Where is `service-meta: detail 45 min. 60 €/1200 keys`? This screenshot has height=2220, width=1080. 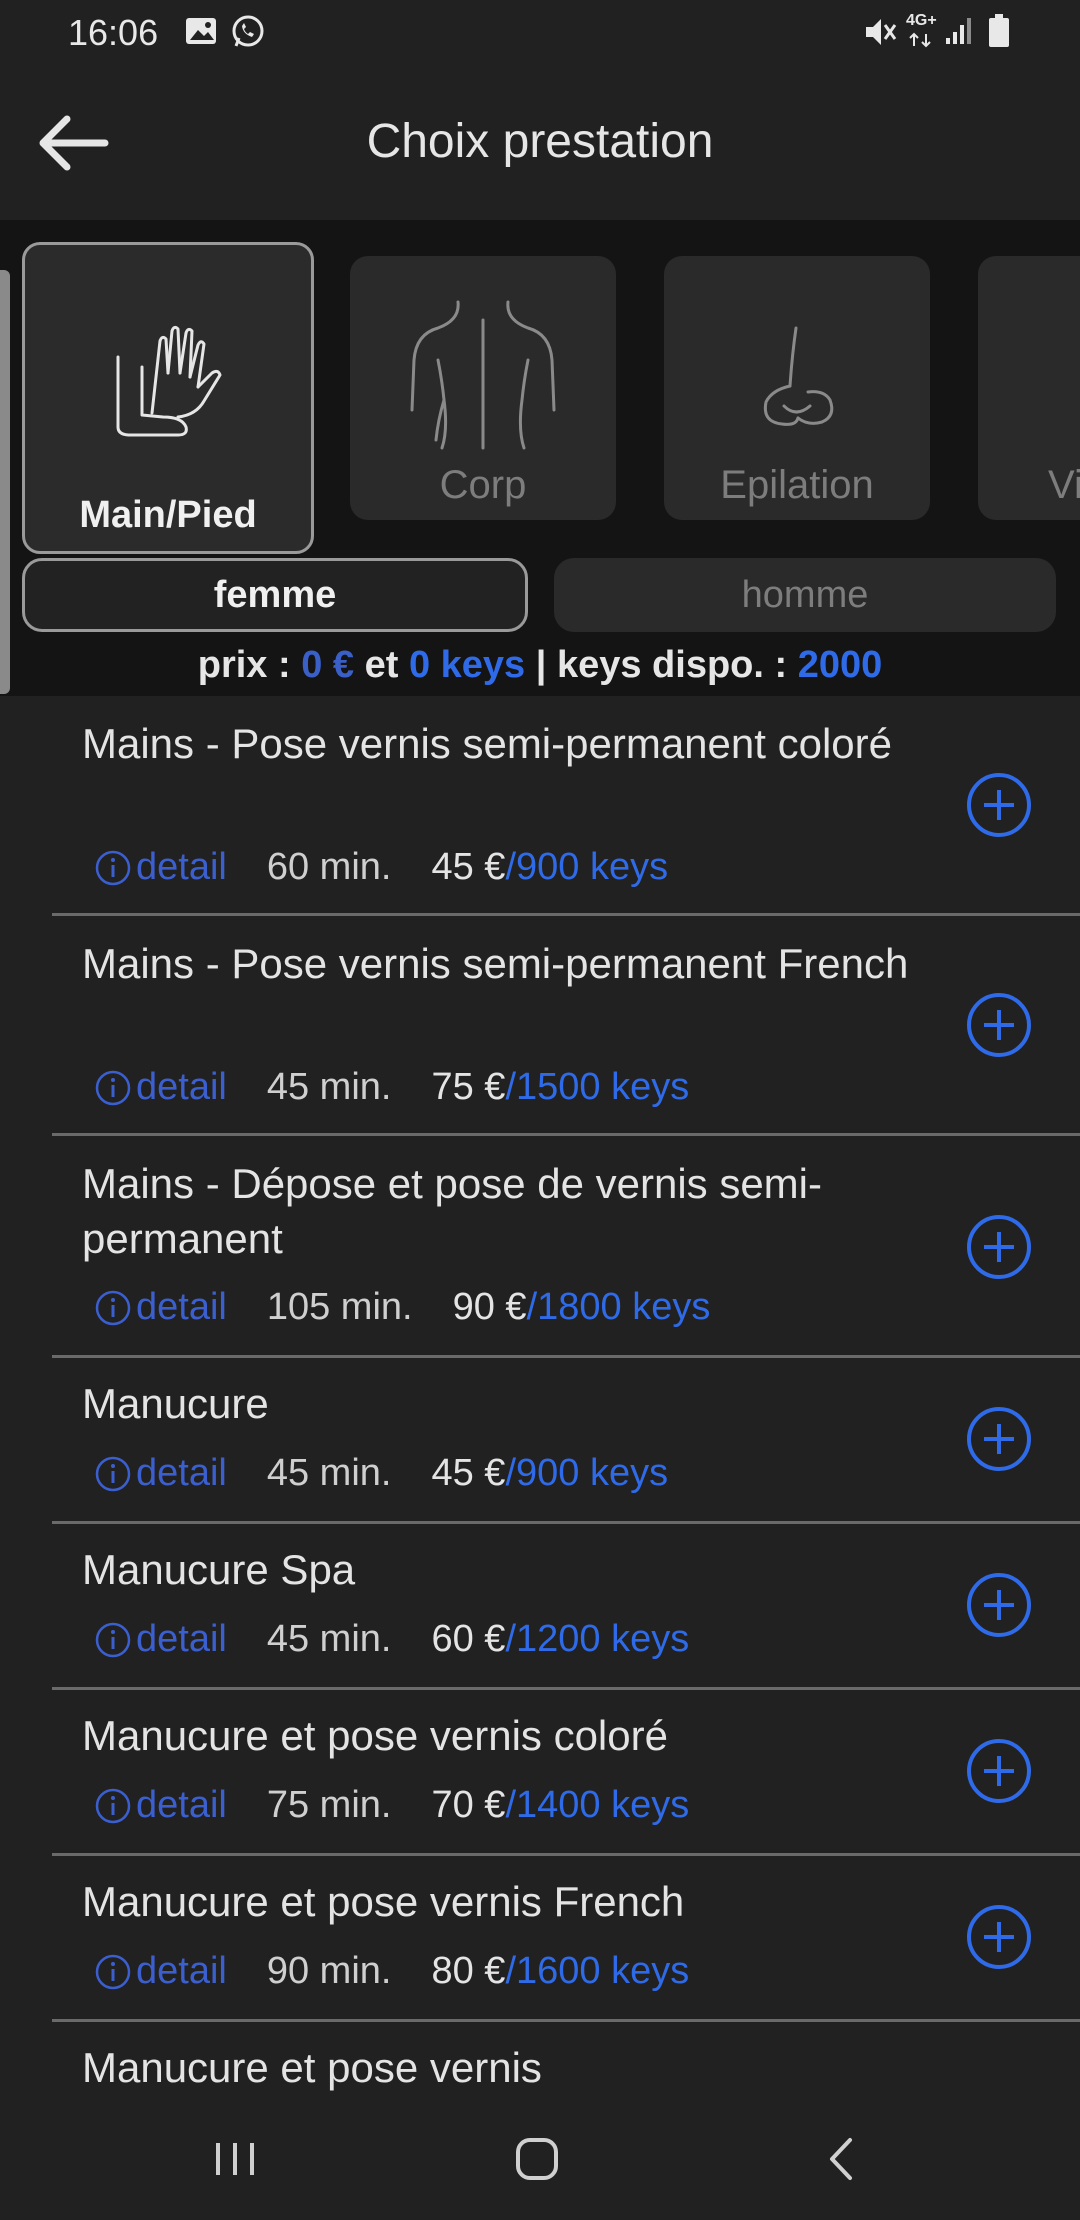 service-meta: detail 45 min. 60 €/1200 keys is located at coordinates (391, 1639).